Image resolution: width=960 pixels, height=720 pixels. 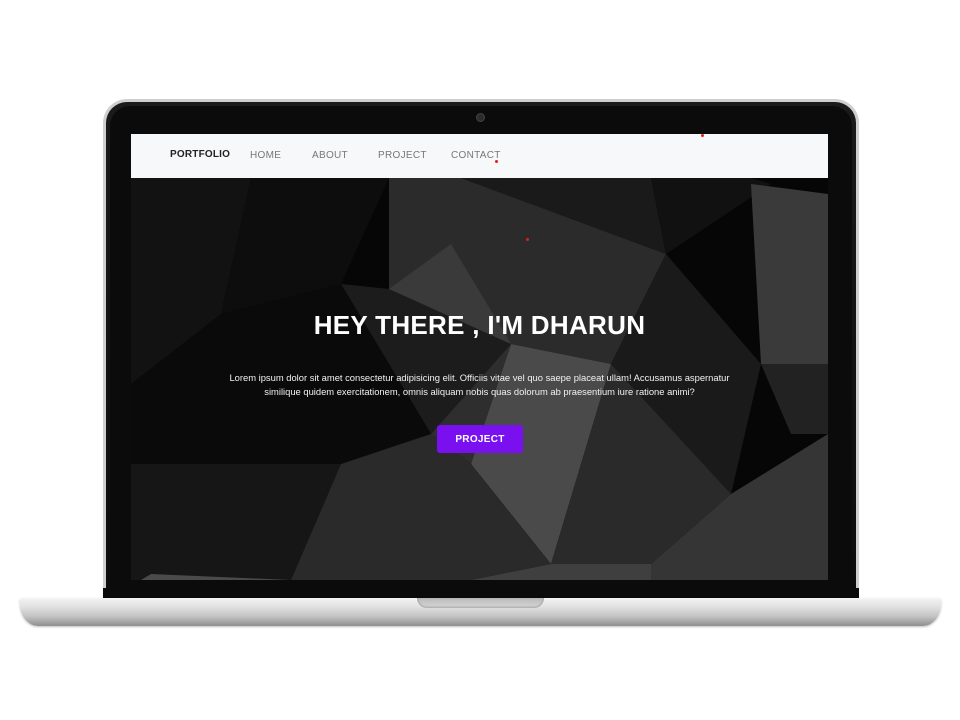 I want to click on navbar: PORTFOLIO HOME ABOUT PROJECT CONTACT, so click(x=479, y=156).